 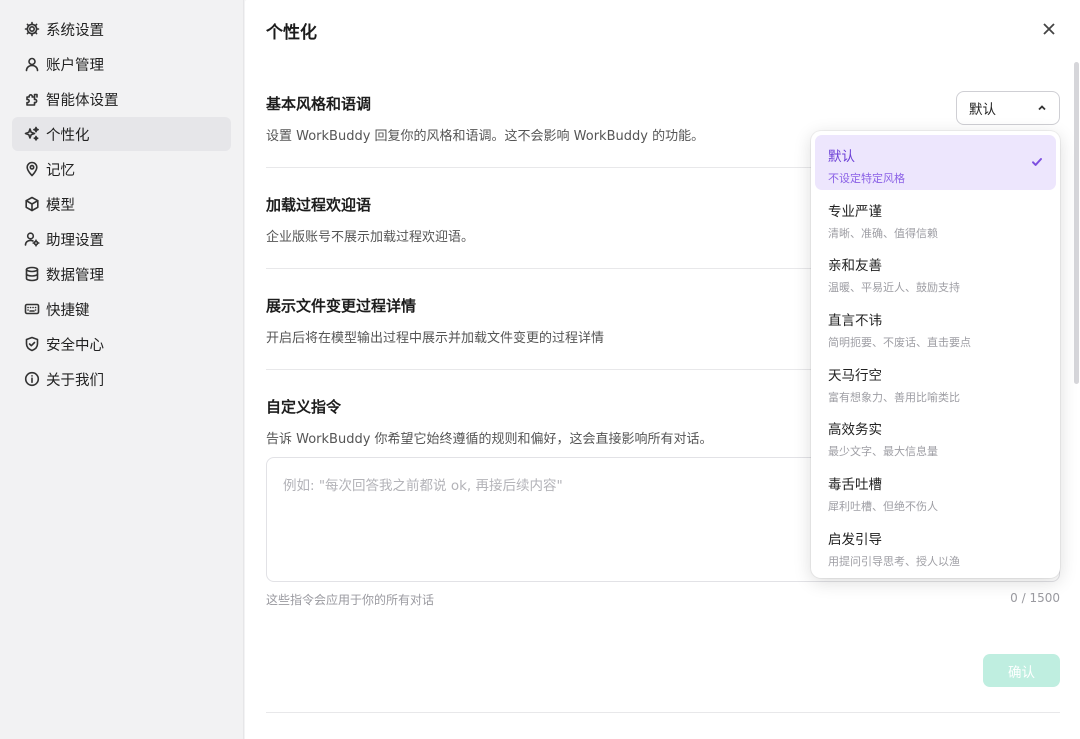 What do you see at coordinates (855, 485) in the screenshot?
I see `option-label: 毒舌吐槽` at bounding box center [855, 485].